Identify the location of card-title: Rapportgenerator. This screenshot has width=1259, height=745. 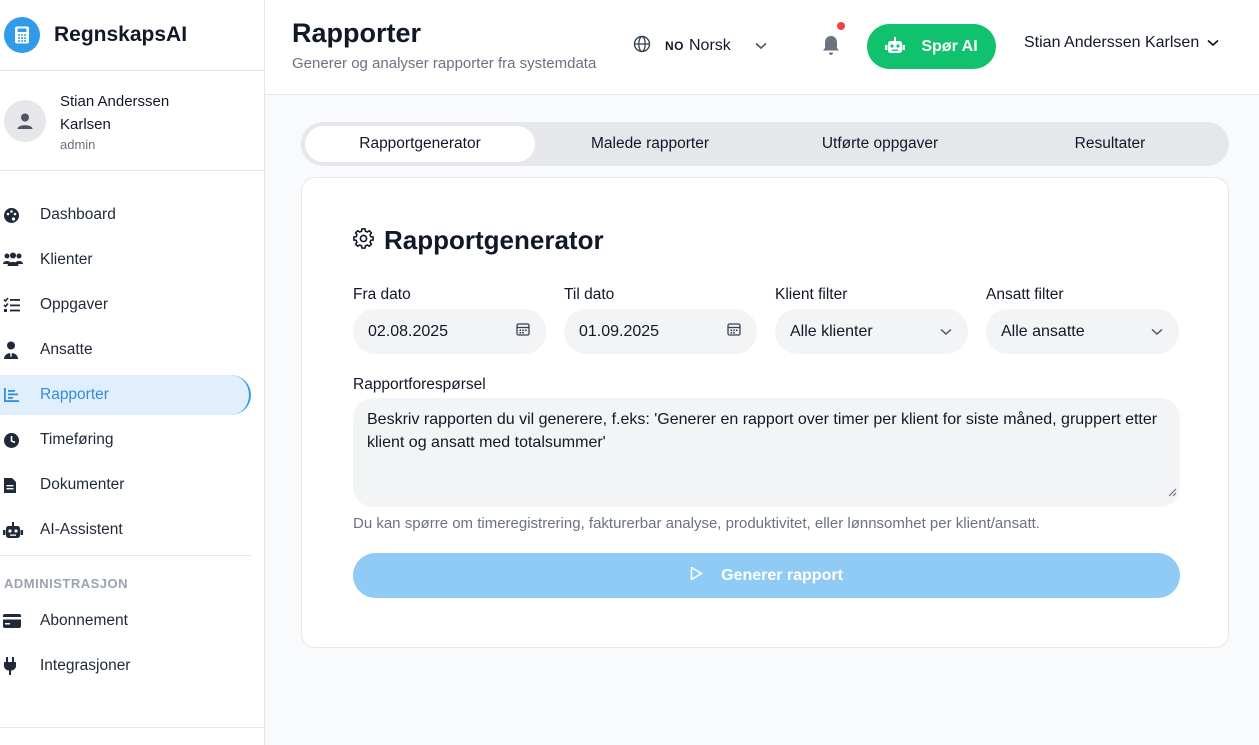
(478, 240).